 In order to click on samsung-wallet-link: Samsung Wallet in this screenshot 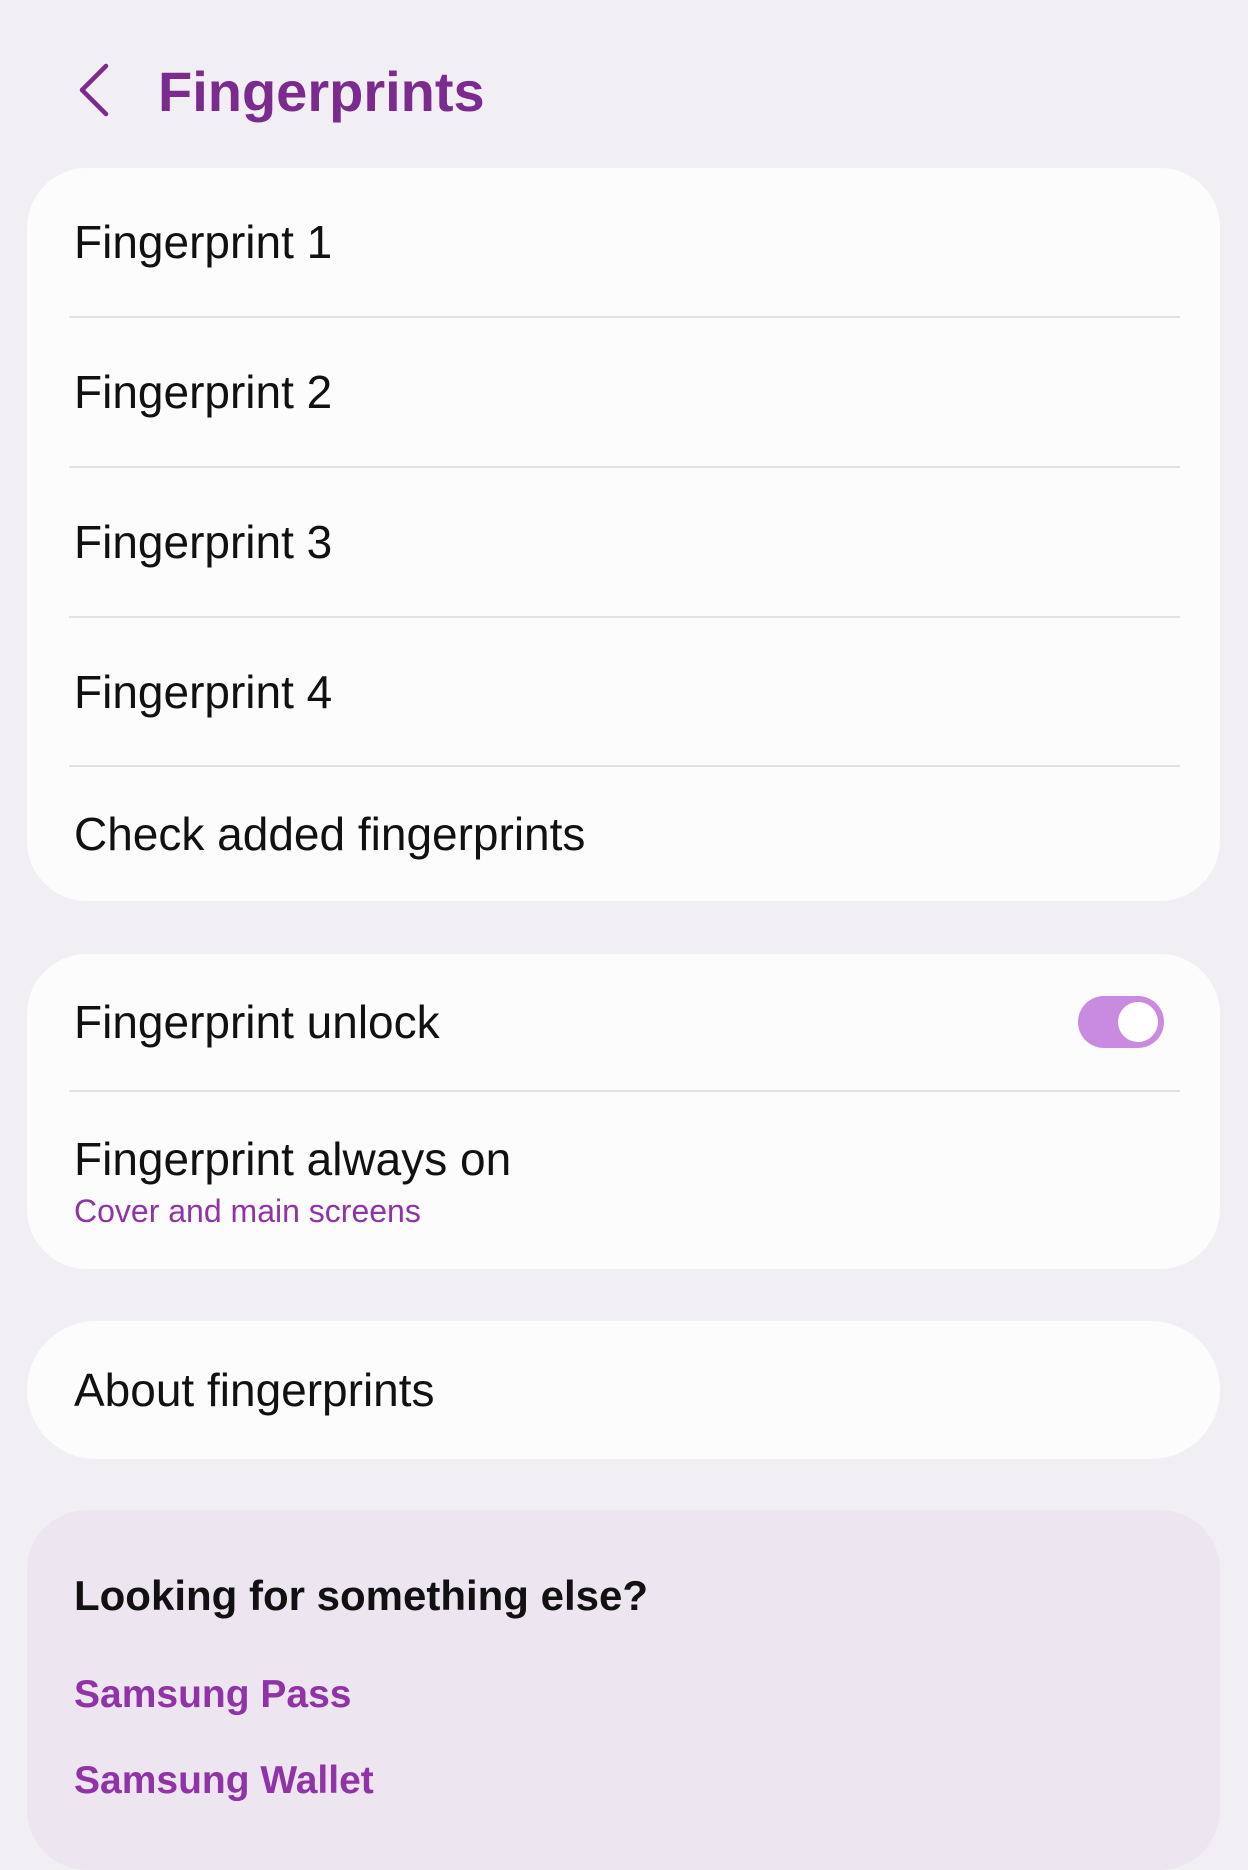, I will do `click(224, 1781)`.